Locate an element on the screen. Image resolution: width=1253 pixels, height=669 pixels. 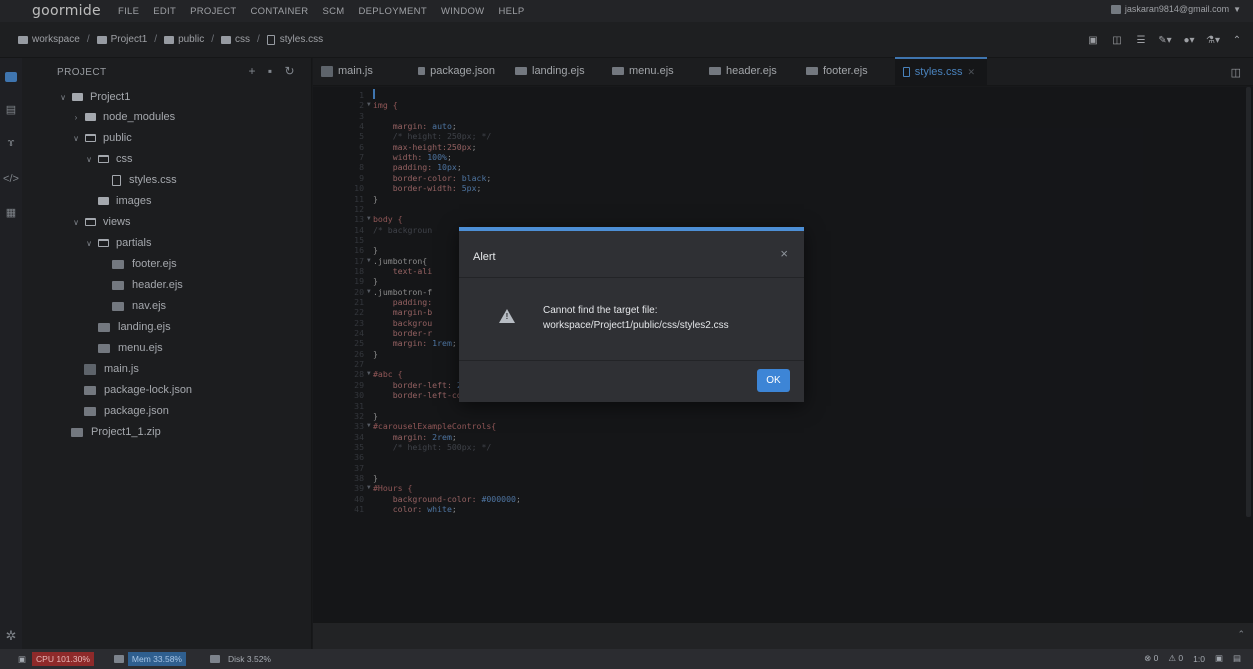
cpu-icon: ▣ is located at coordinates (22, 658).